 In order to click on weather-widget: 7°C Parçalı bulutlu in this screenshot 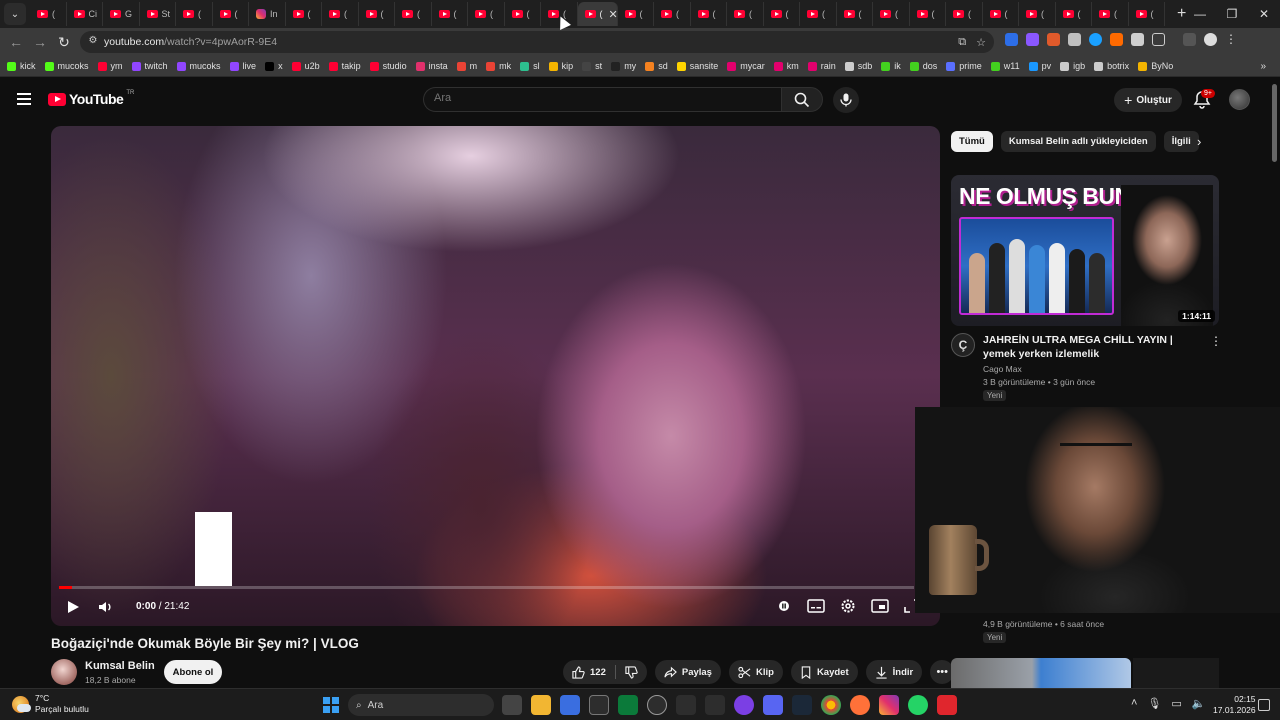, I will do `click(50, 704)`.